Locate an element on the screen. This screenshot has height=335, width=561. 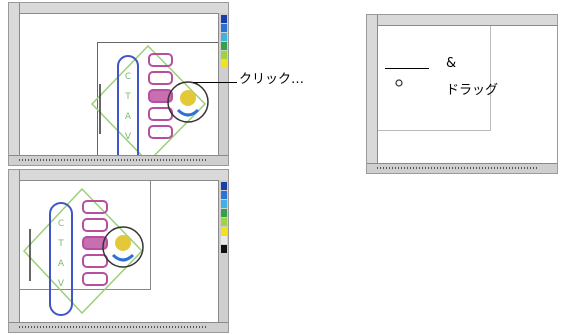
callout-line-drag is located at coordinates (407, 68).